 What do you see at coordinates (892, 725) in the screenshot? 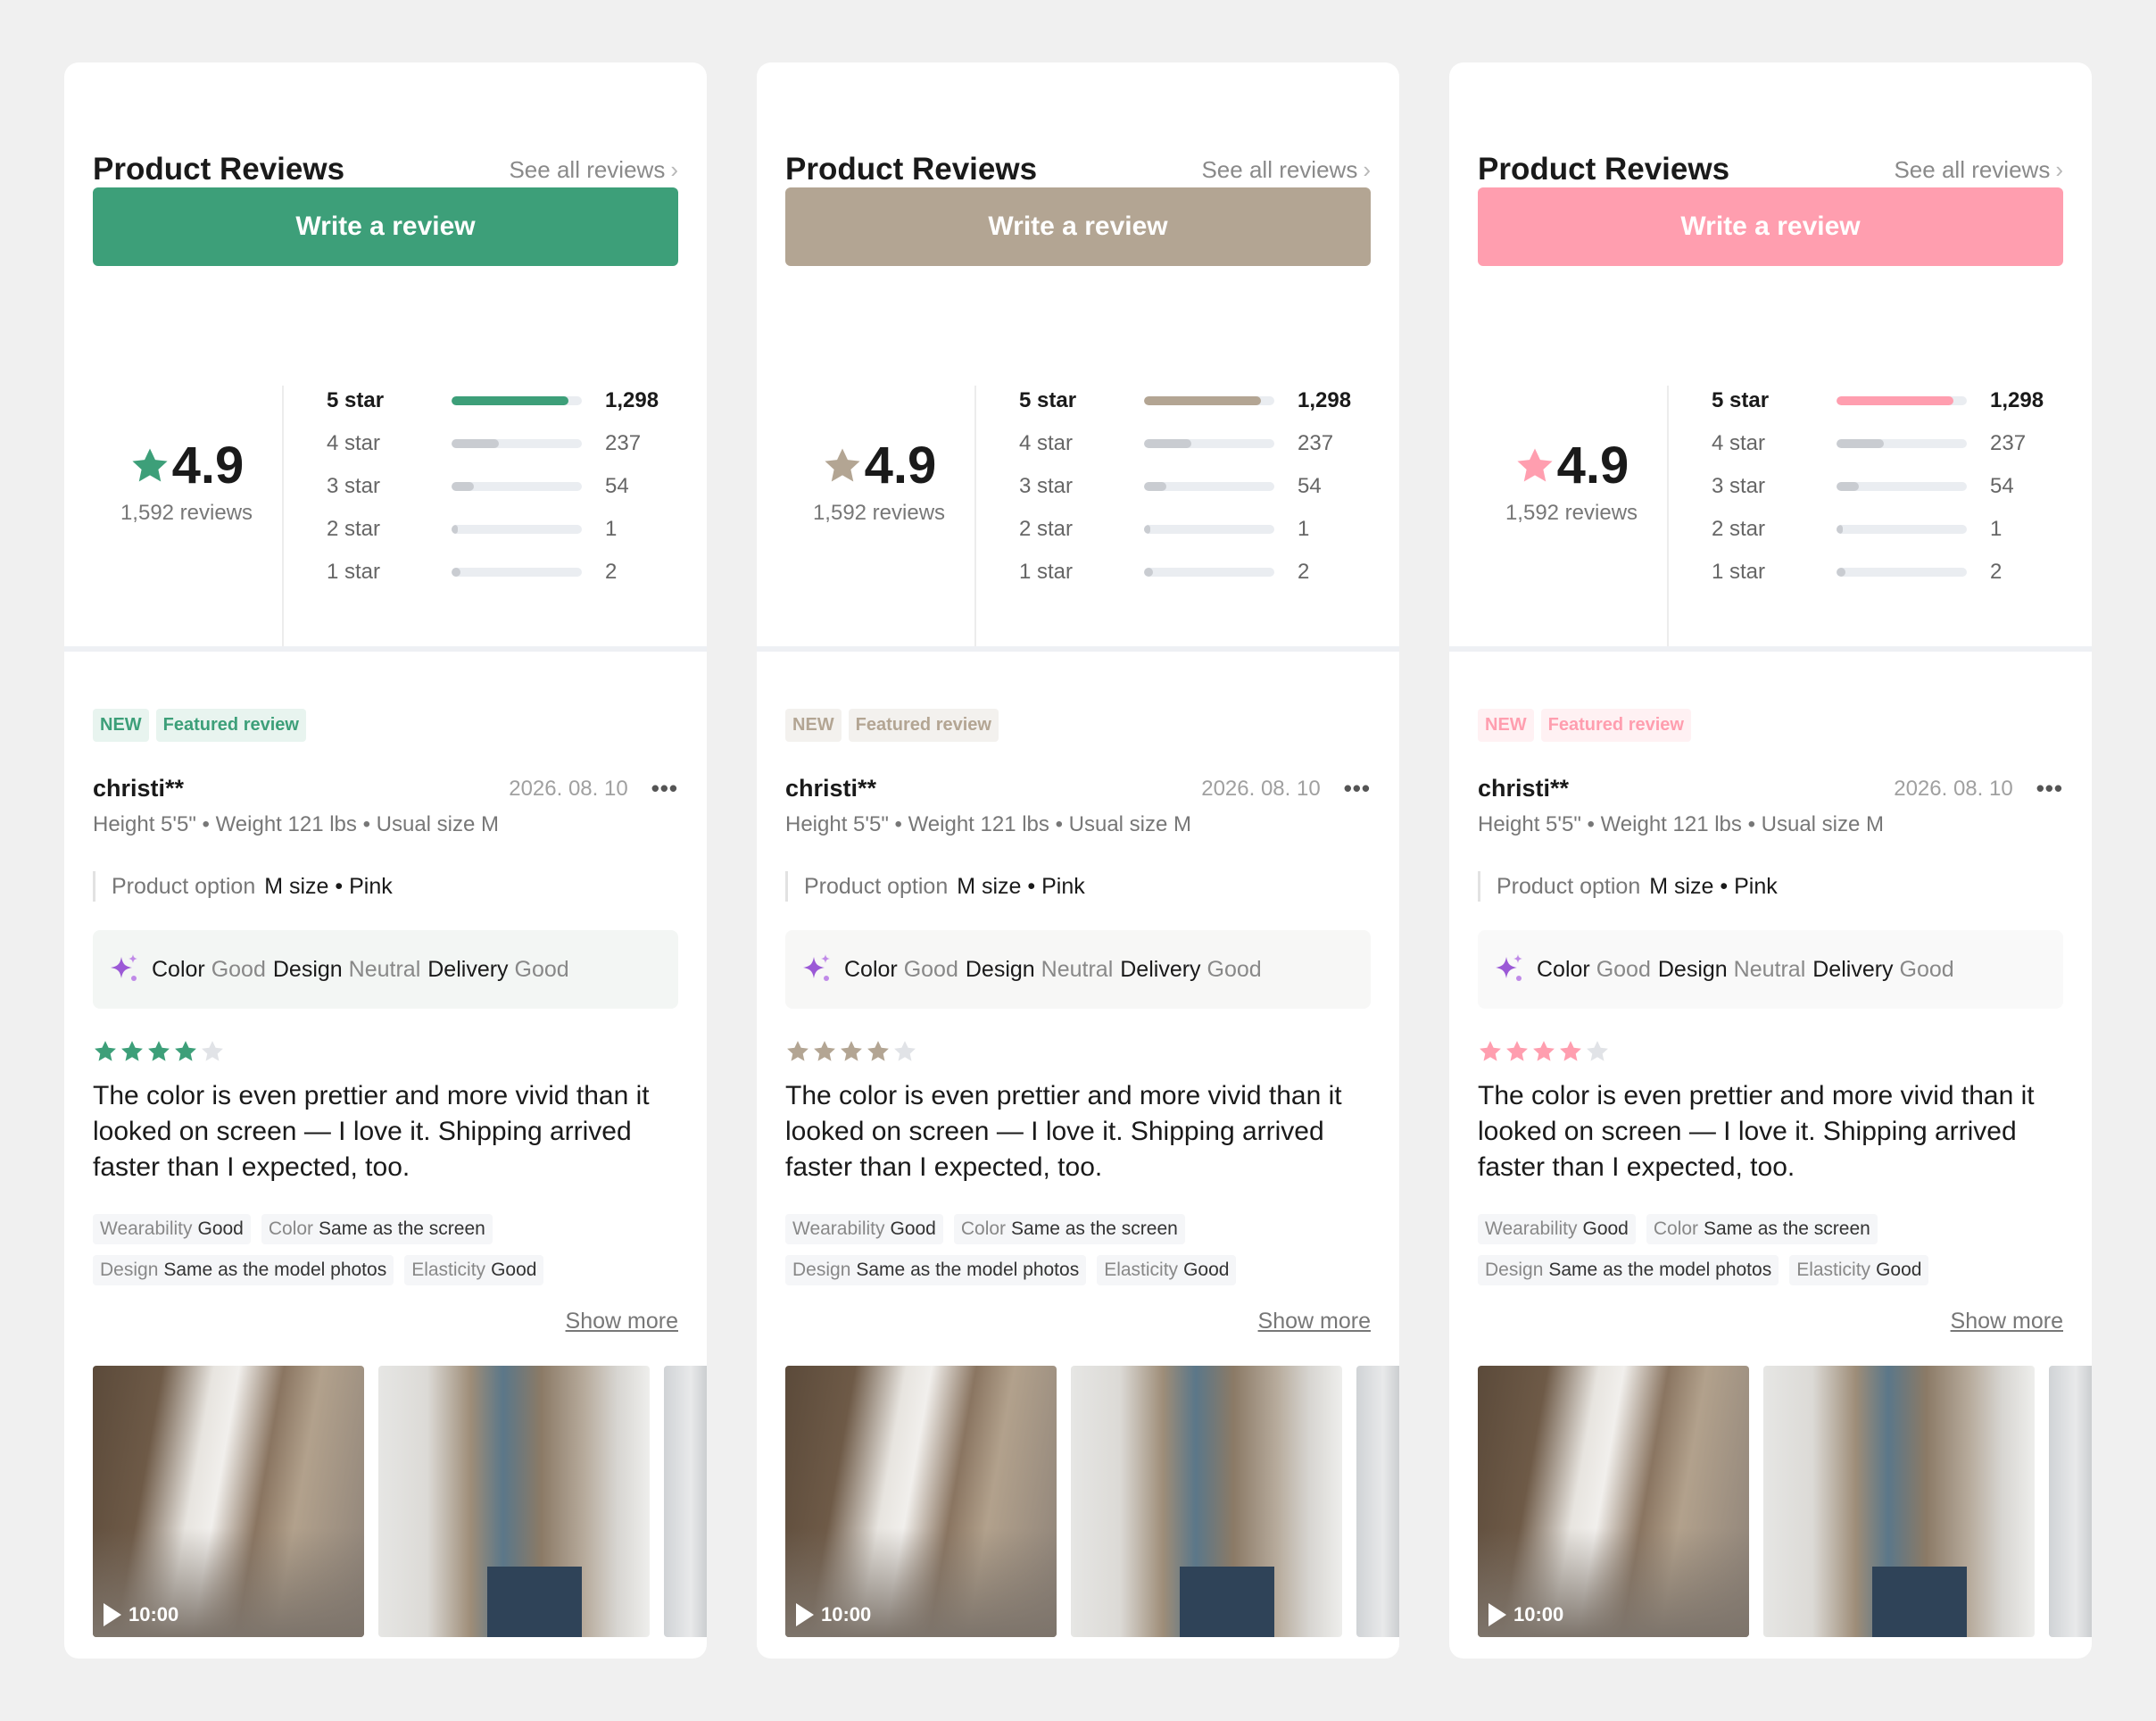
I see `review-badges: NEW Featured review` at bounding box center [892, 725].